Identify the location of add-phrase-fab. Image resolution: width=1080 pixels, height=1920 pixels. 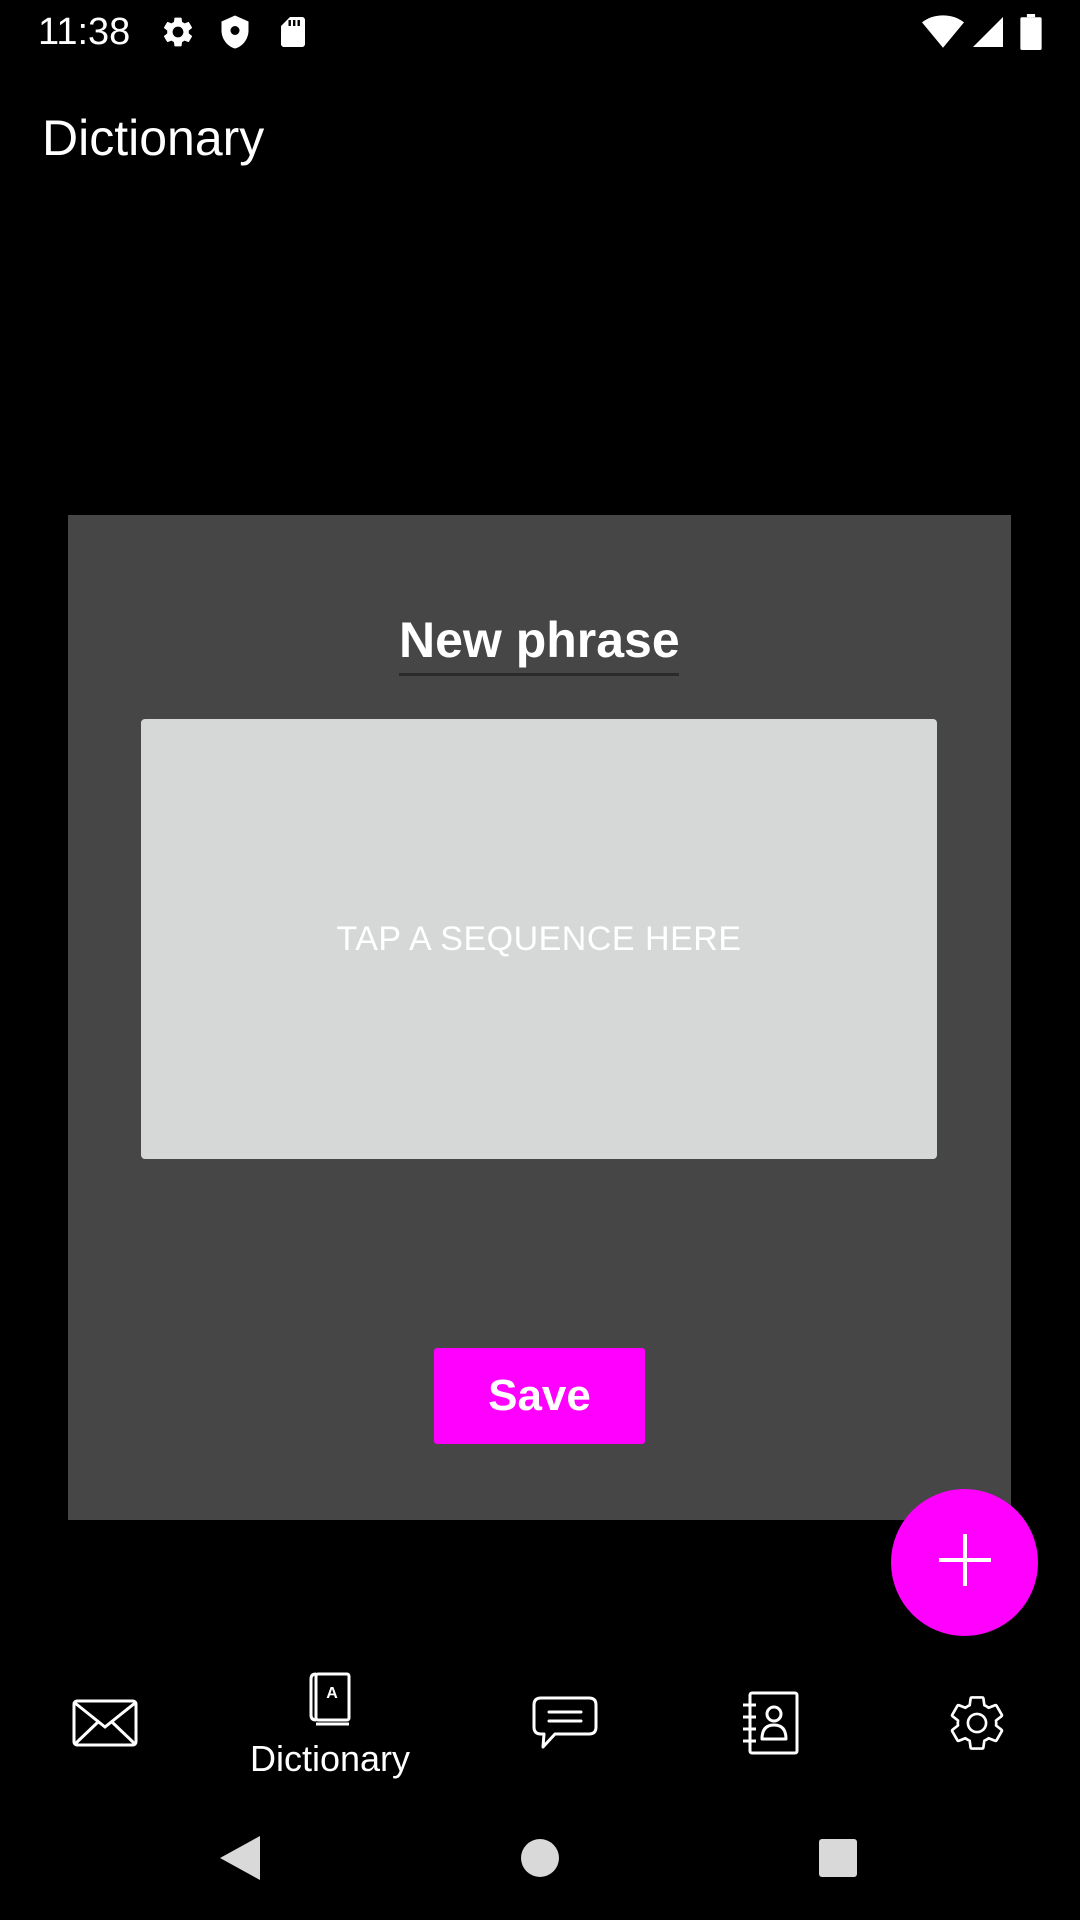
(964, 1562).